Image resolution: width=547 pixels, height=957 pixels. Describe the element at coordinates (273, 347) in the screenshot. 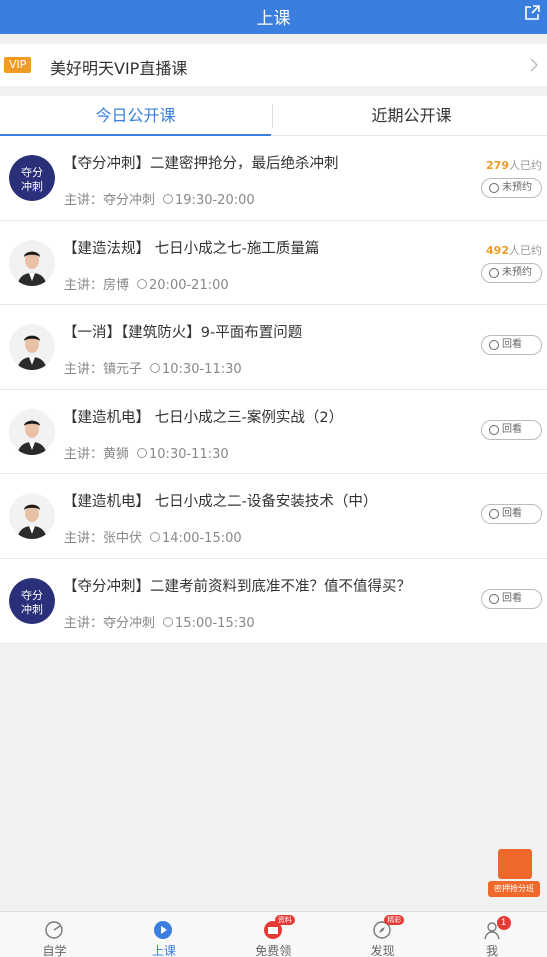

I see `course-row: 【一消】【建筑防火】9-平面布置问题 主讲：镇元子 10:30-11:30 回看` at that location.